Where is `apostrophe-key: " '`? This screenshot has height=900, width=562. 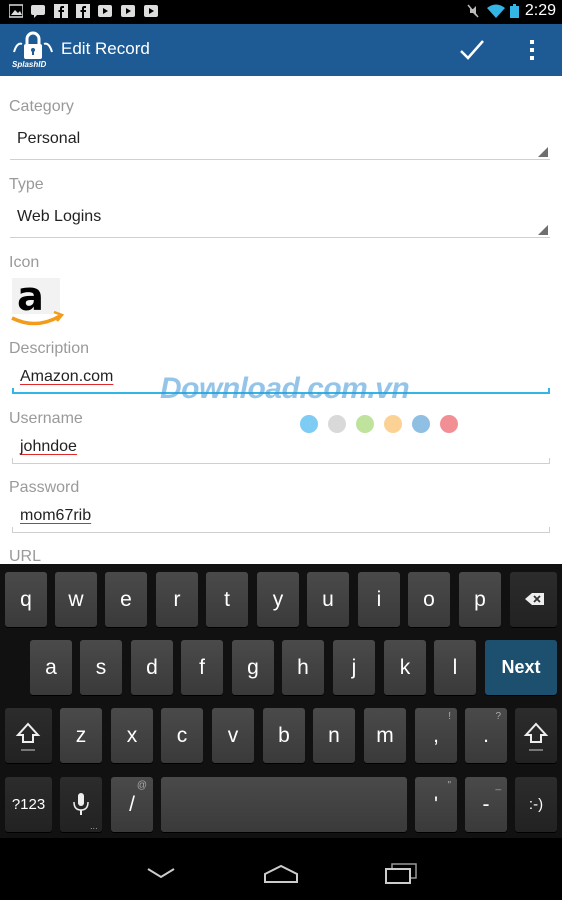 apostrophe-key: " ' is located at coordinates (436, 804).